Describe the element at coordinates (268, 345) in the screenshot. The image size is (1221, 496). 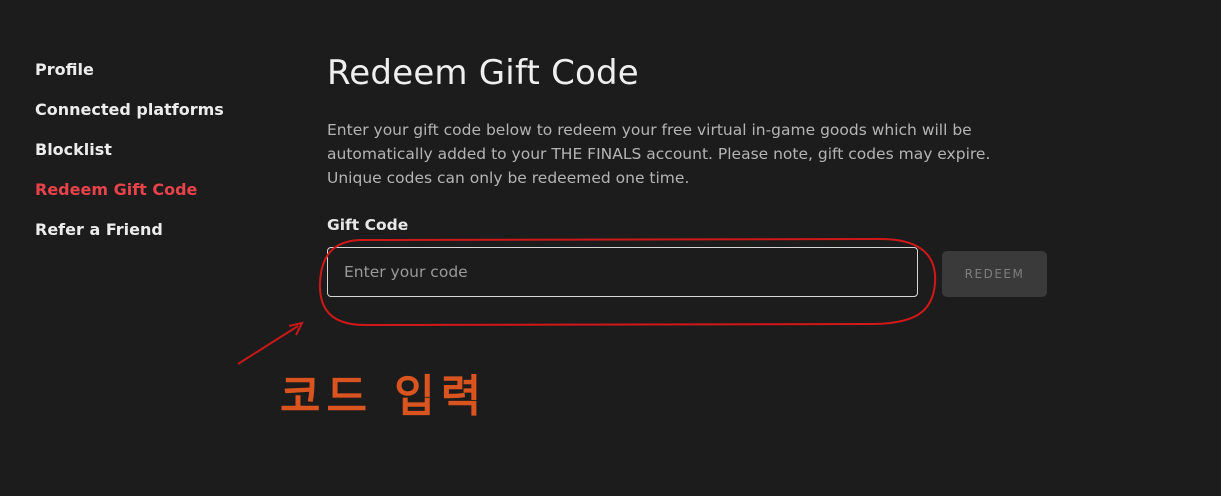
I see `annotation-arrow-line` at that location.